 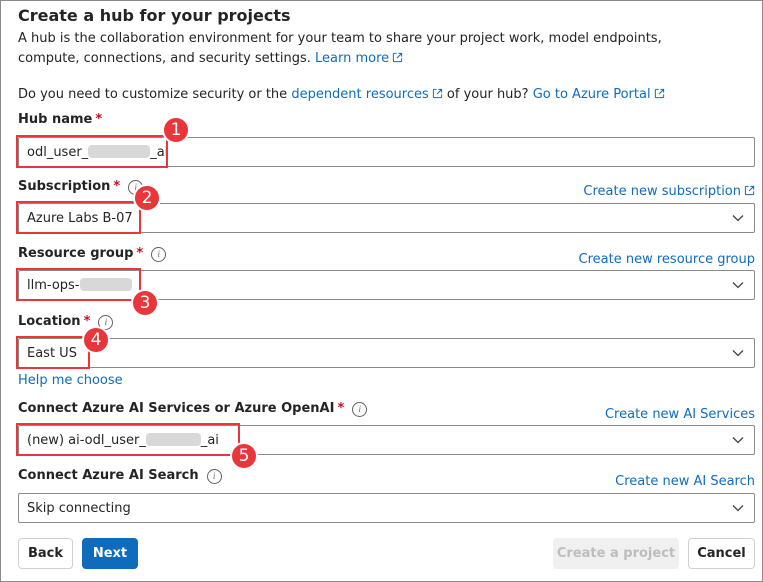 What do you see at coordinates (147, 198) in the screenshot?
I see `callout-badge-2: 2` at bounding box center [147, 198].